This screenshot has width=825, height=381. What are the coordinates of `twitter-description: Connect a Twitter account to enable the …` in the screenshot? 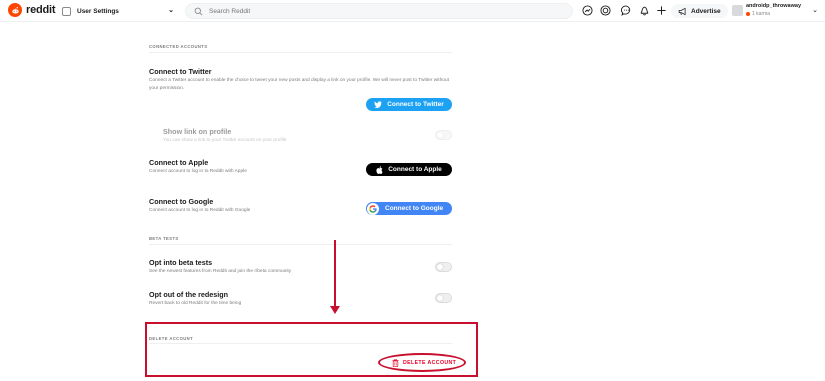 It's located at (299, 84).